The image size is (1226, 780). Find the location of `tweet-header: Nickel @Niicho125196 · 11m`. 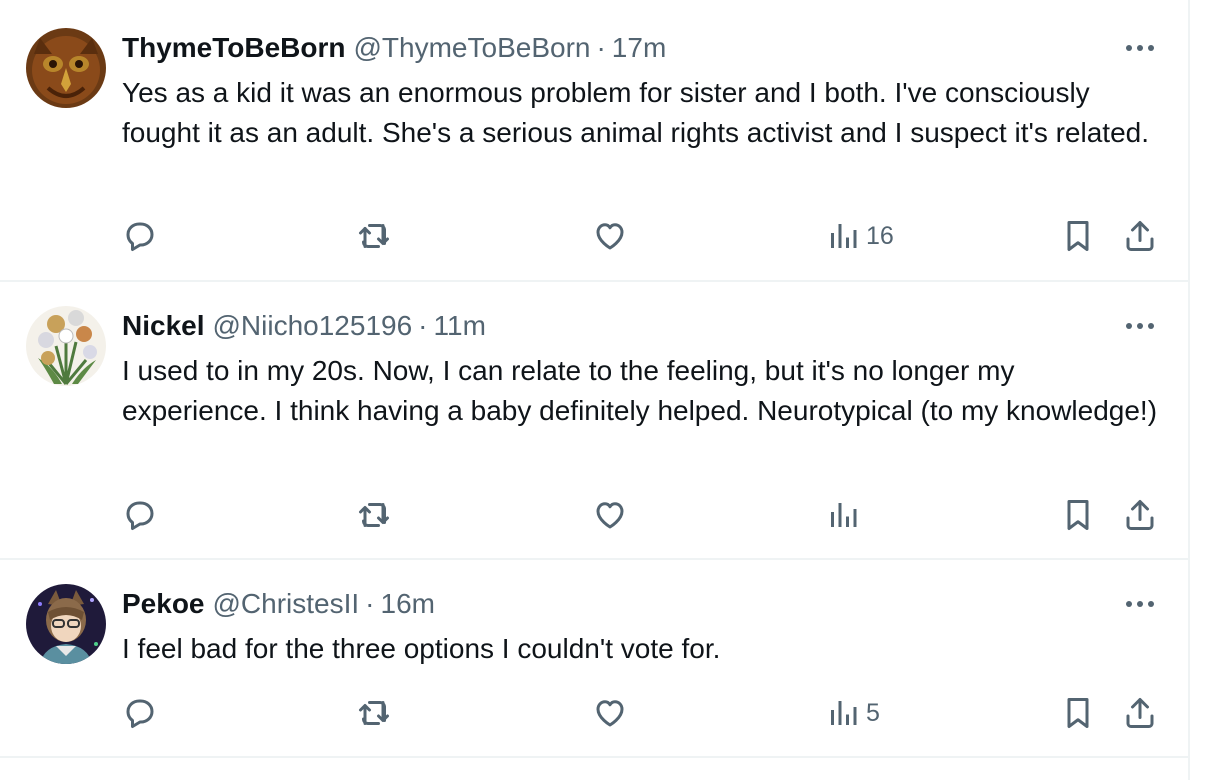

tweet-header: Nickel @Niicho125196 · 11m is located at coordinates (304, 326).